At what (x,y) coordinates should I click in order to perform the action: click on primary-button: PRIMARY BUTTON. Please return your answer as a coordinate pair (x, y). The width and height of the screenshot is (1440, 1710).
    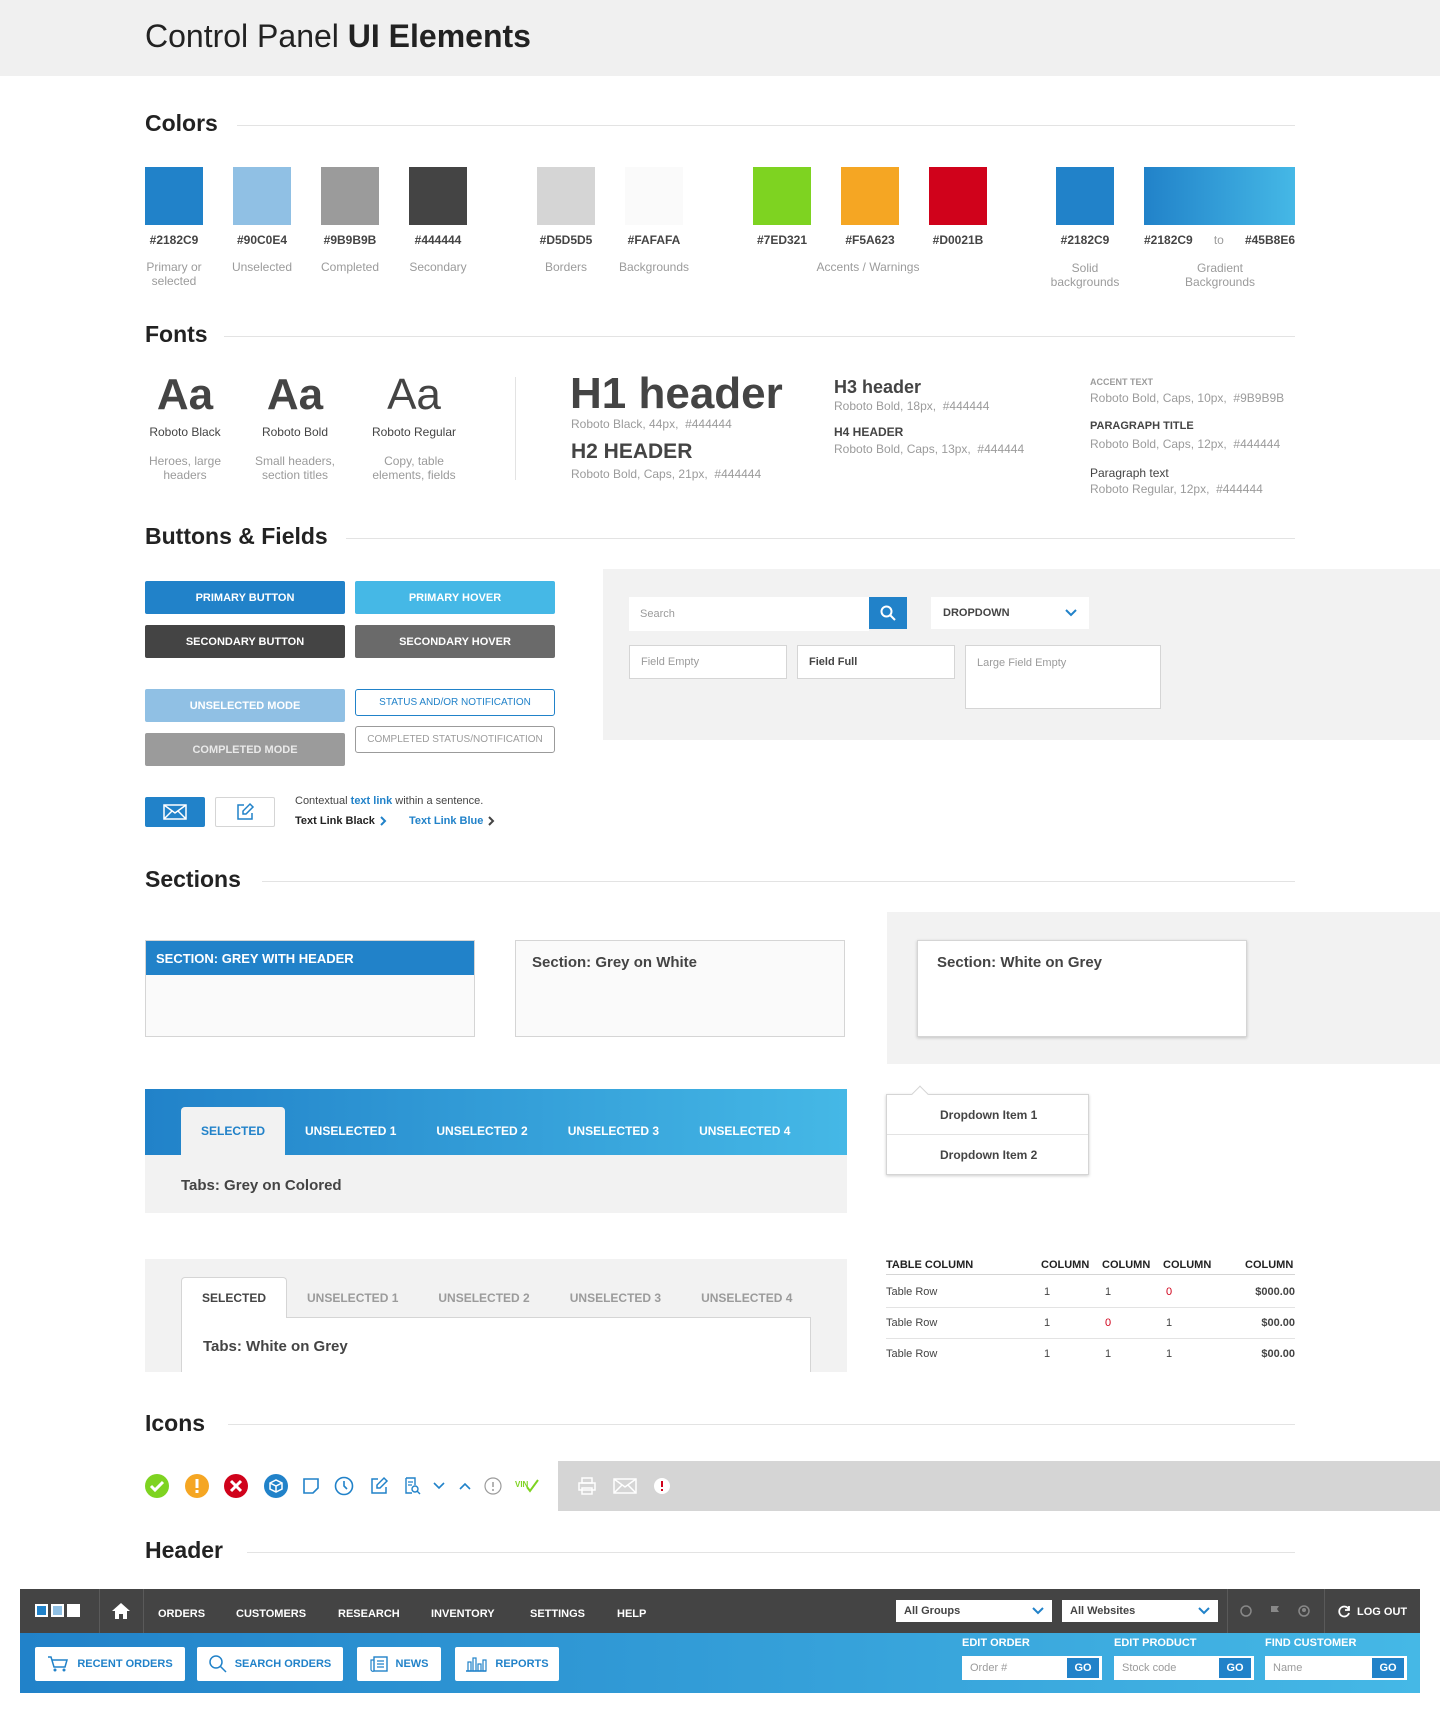
    Looking at the image, I should click on (245, 597).